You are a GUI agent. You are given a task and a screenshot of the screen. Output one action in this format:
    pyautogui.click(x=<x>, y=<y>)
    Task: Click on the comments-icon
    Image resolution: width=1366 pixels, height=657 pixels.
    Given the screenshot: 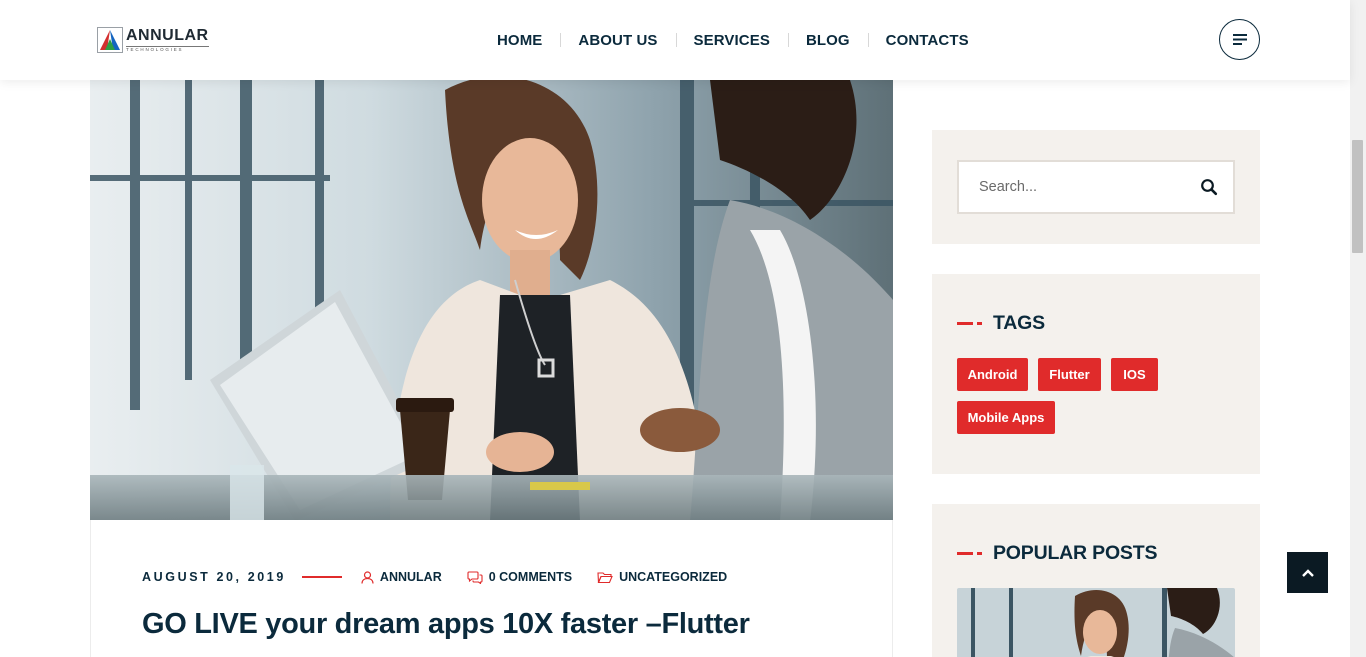 What is the action you would take?
    pyautogui.click(x=475, y=577)
    